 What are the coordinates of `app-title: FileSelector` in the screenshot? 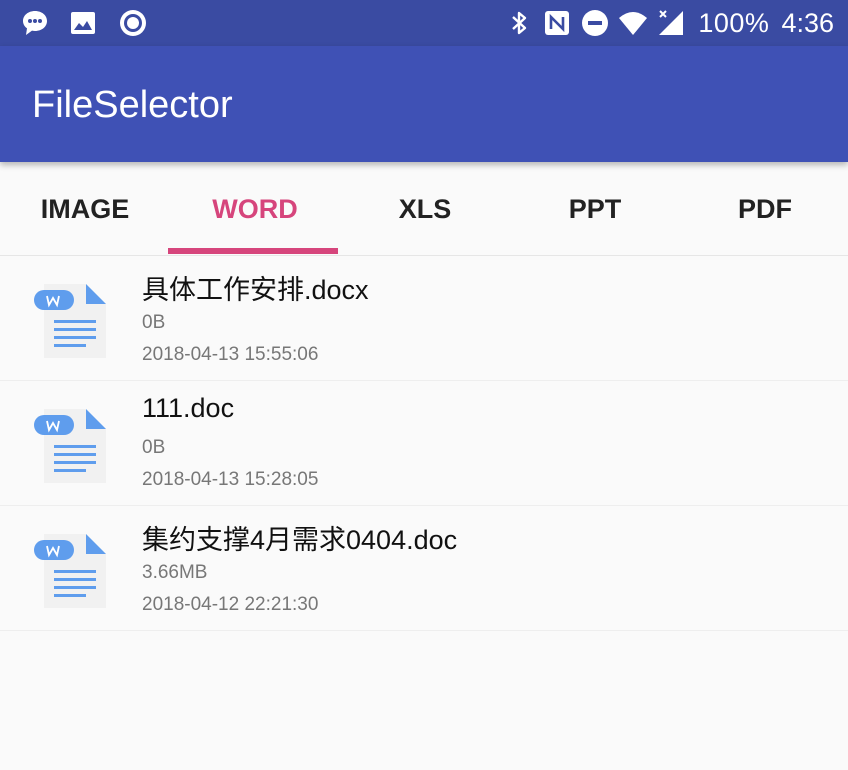 It's located at (132, 105).